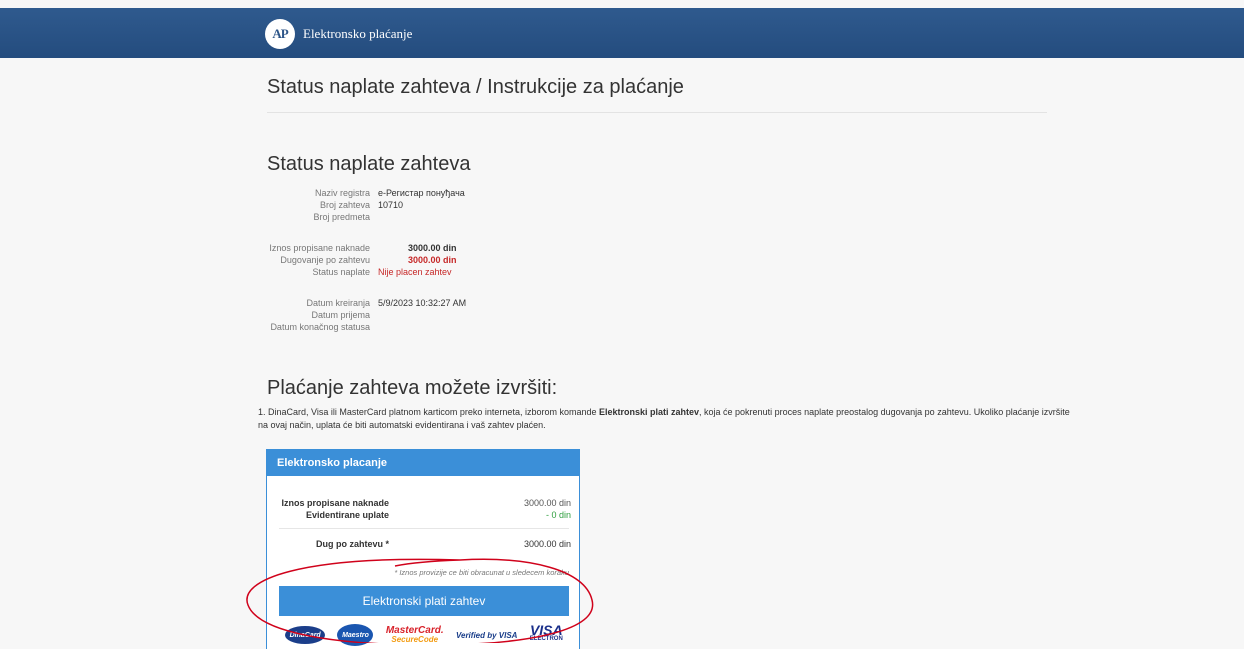  Describe the element at coordinates (341, 217) in the screenshot. I see `case-number-label: Broj predmeta` at that location.